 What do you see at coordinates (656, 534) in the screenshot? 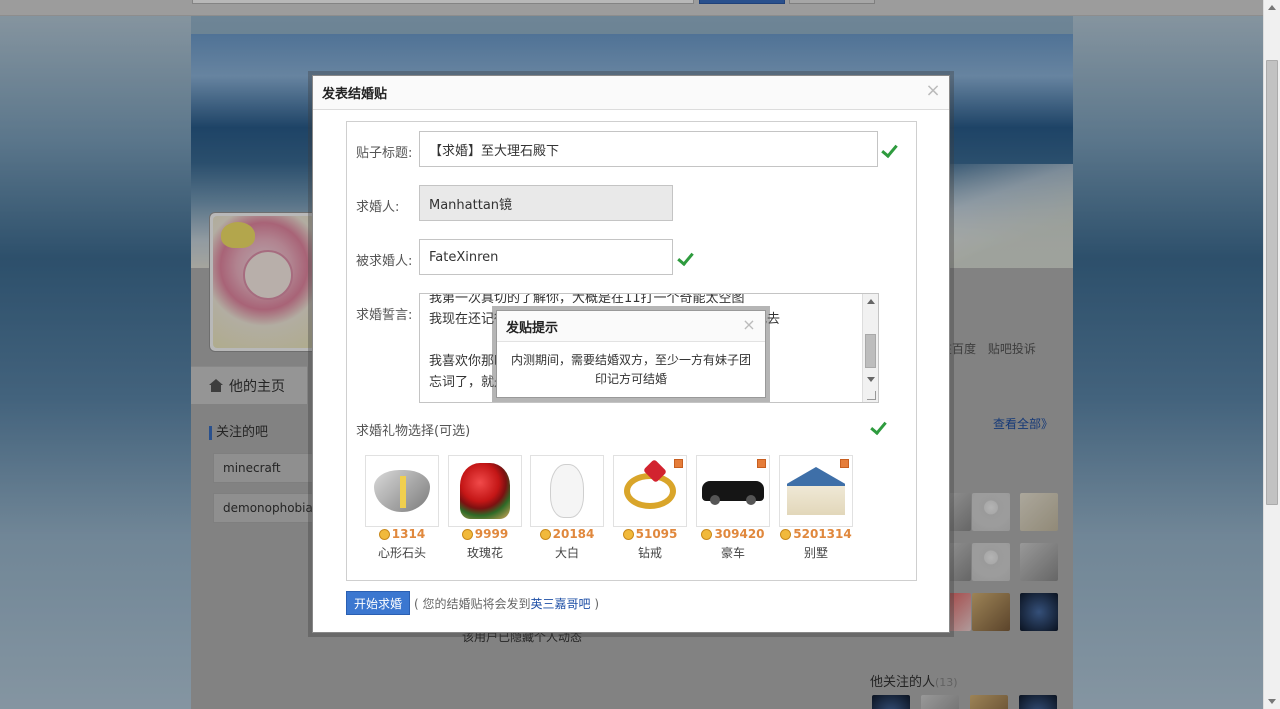
I see `gift-price: 51095` at bounding box center [656, 534].